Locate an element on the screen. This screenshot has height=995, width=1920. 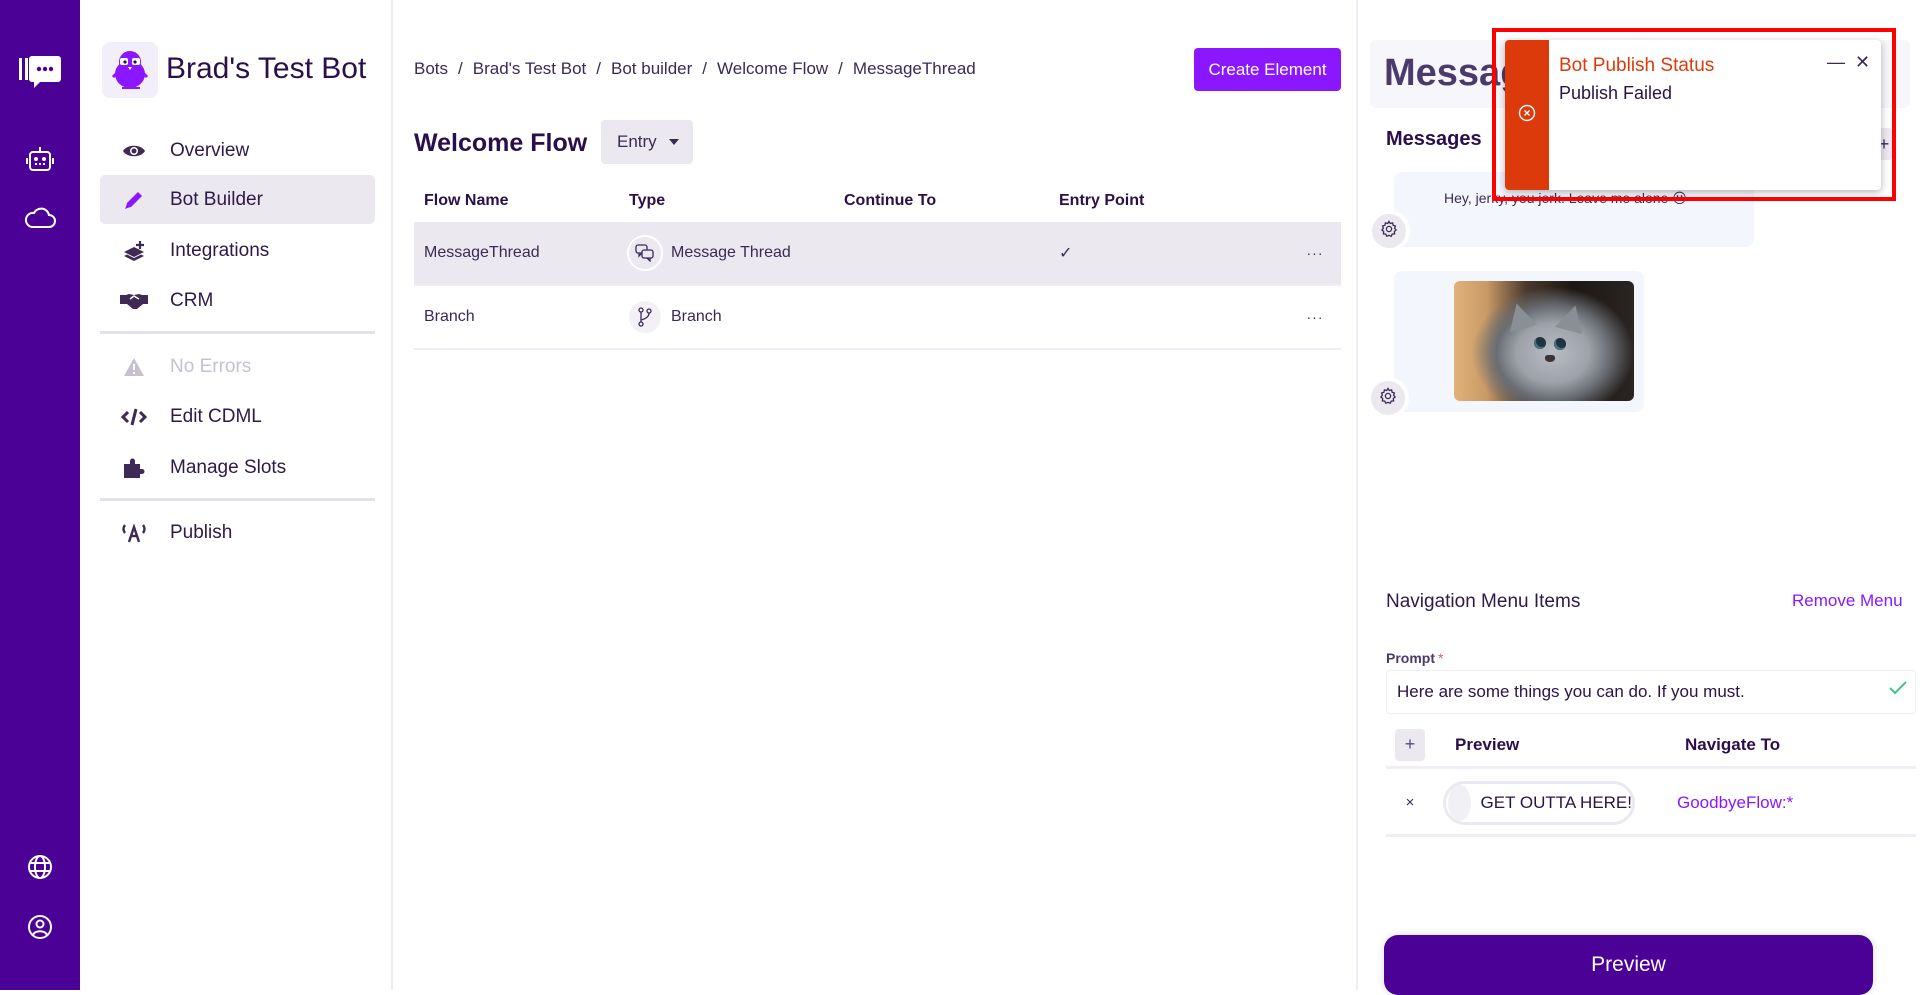
breadcrumb-item-flow: Welcome Flow is located at coordinates (772, 69).